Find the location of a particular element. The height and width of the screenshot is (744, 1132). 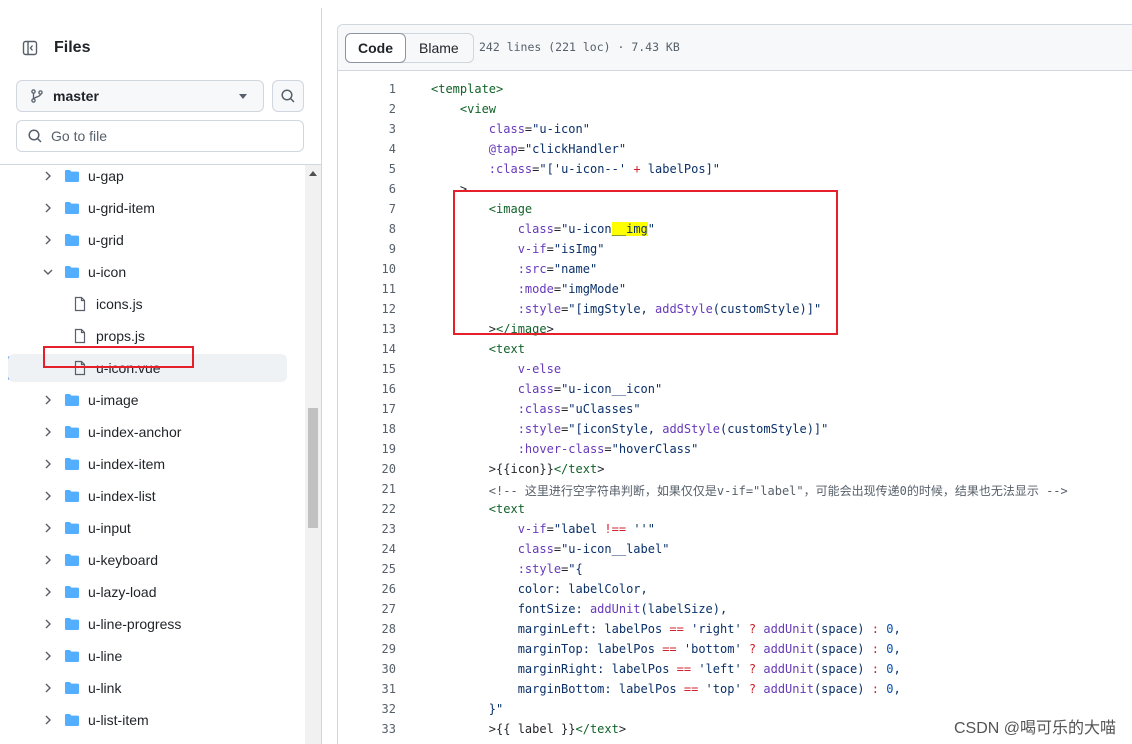

line-number: 4 is located at coordinates (367, 149).